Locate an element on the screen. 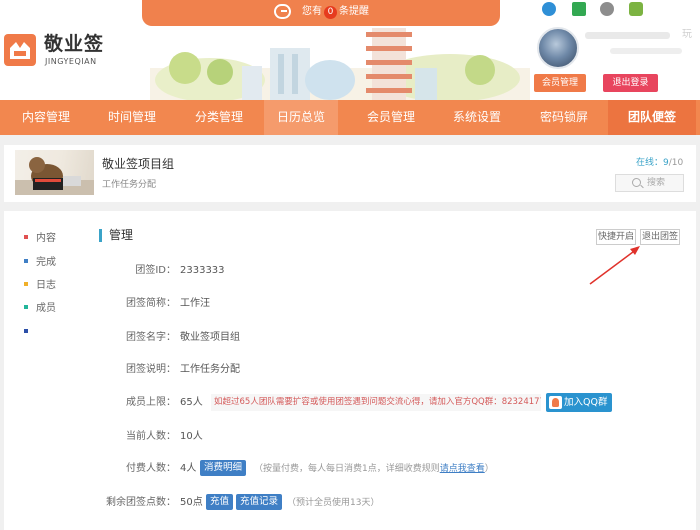 The width and height of the screenshot is (700, 530). member-management-button: 会员管理 is located at coordinates (560, 83).